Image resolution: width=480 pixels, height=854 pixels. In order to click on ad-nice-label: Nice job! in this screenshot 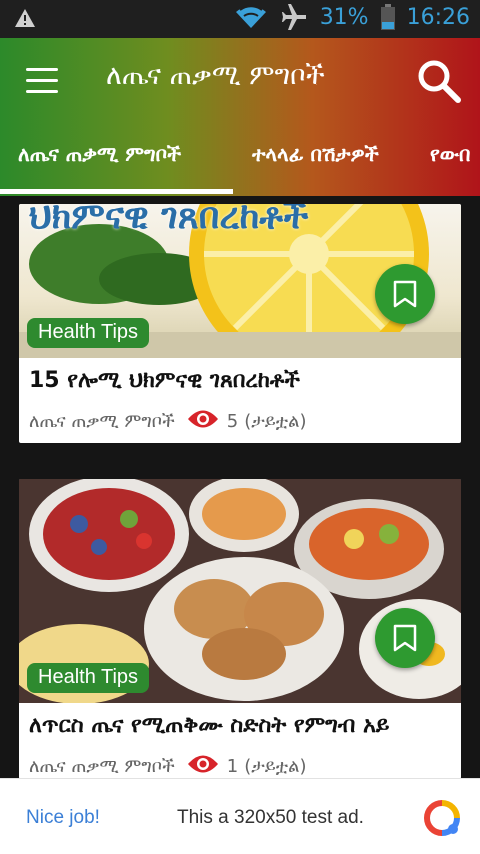, I will do `click(63, 817)`.